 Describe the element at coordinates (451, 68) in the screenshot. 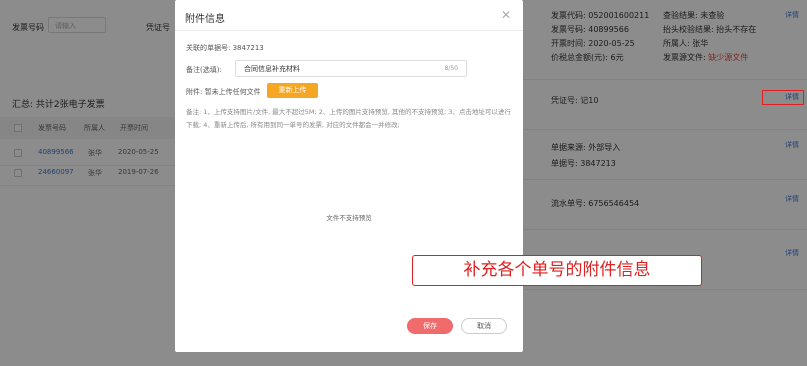

I see `remark-char-count: 8/50` at that location.